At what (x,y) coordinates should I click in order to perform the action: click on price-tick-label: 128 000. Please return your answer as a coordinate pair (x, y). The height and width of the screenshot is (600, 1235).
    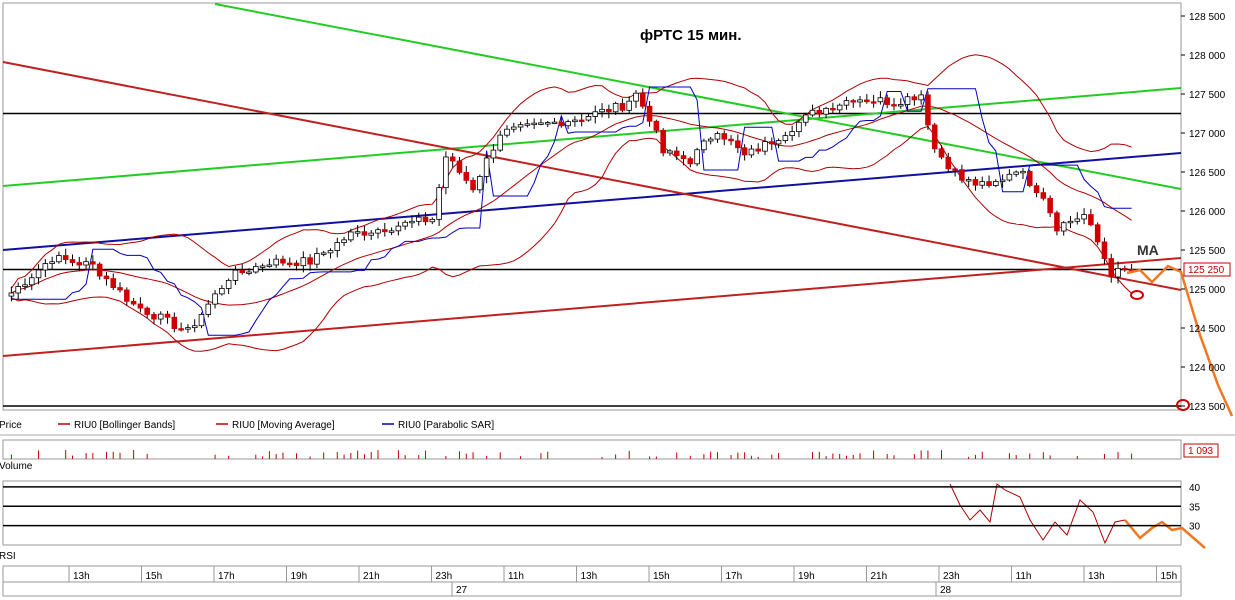
    Looking at the image, I should click on (1207, 56).